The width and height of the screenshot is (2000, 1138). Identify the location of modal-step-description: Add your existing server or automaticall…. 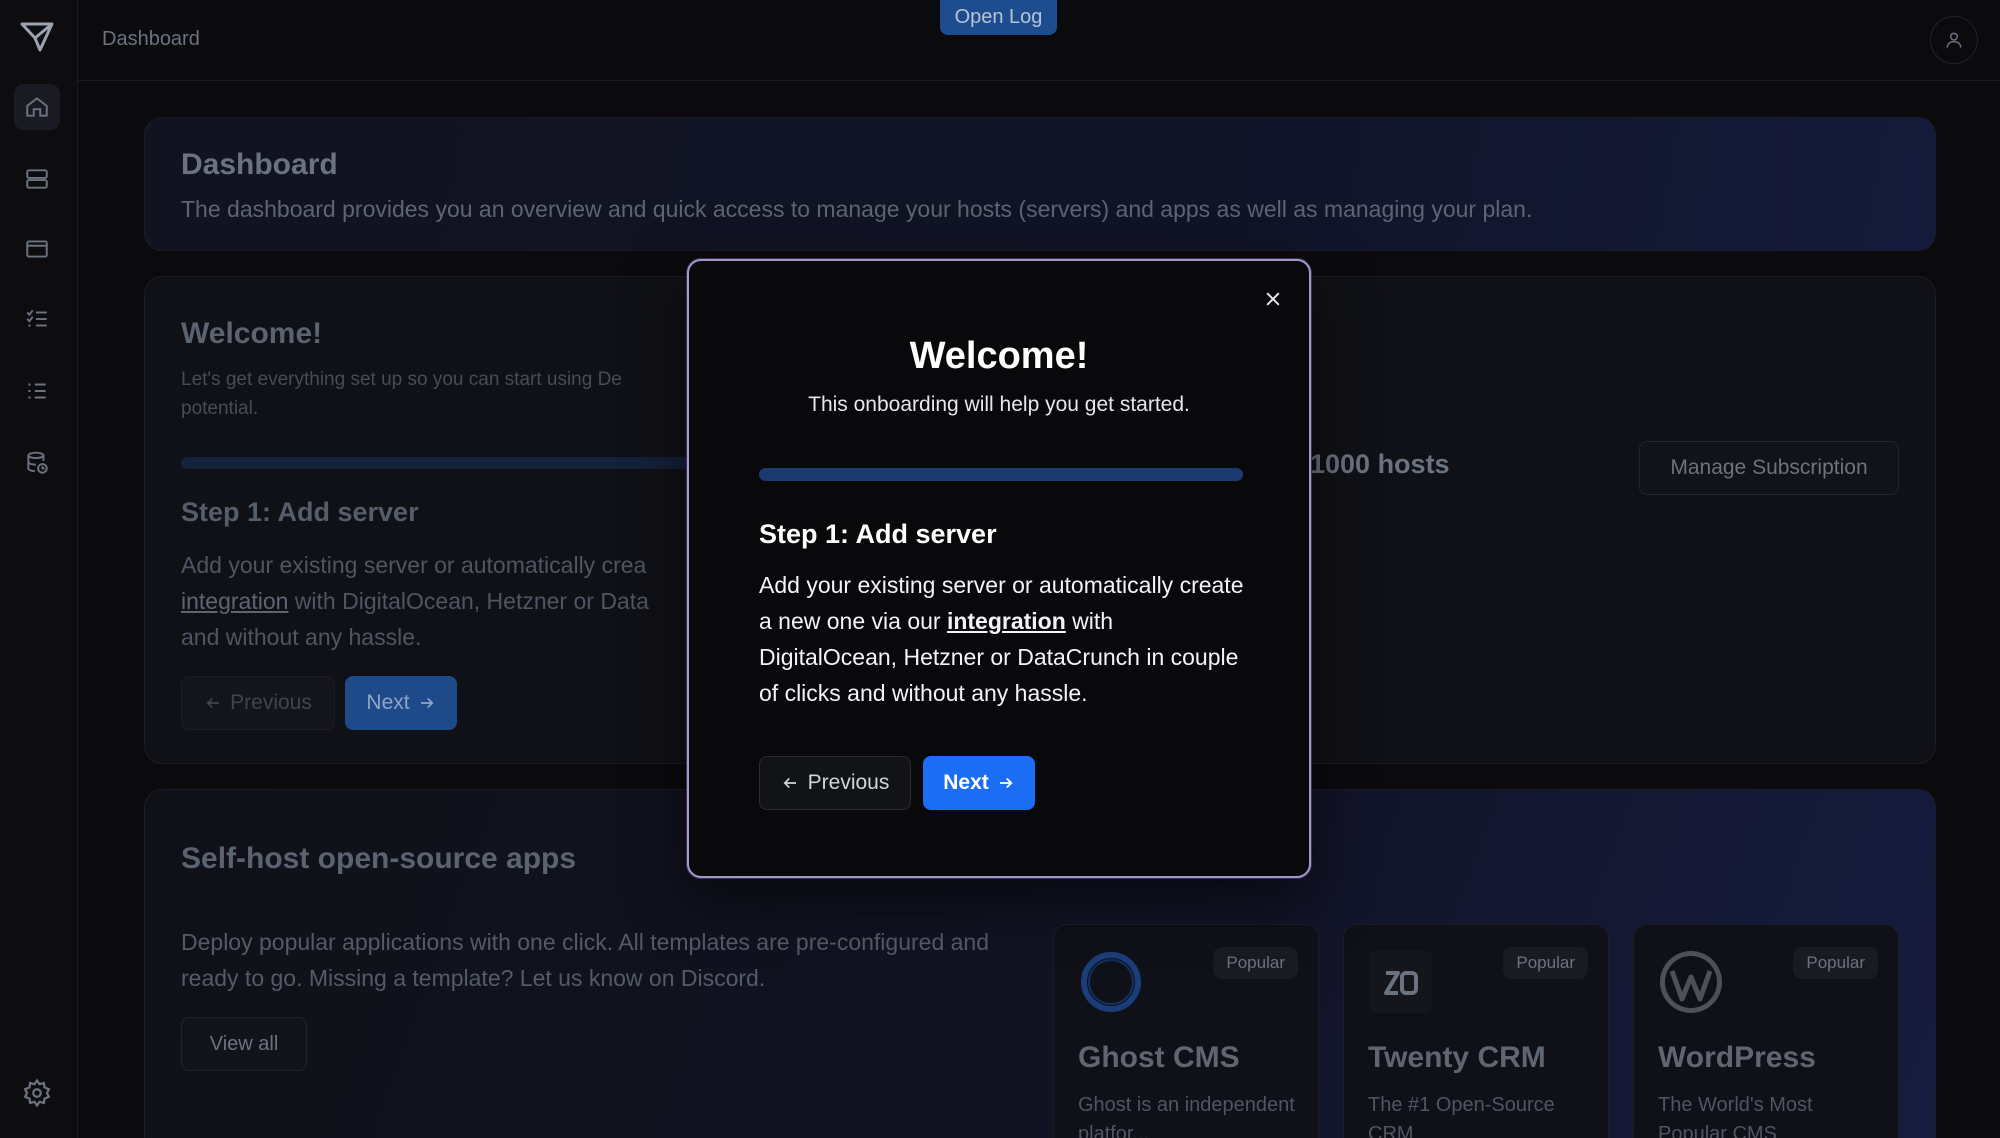
(1004, 639).